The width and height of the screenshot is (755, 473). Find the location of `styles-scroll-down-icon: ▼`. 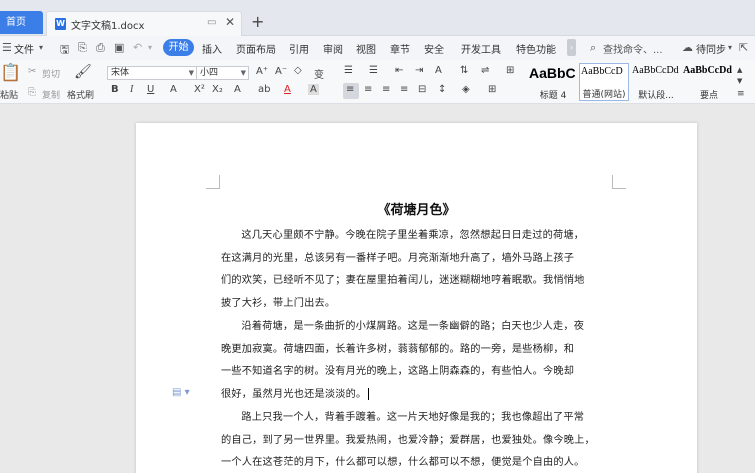

styles-scroll-down-icon: ▼ is located at coordinates (739, 81).